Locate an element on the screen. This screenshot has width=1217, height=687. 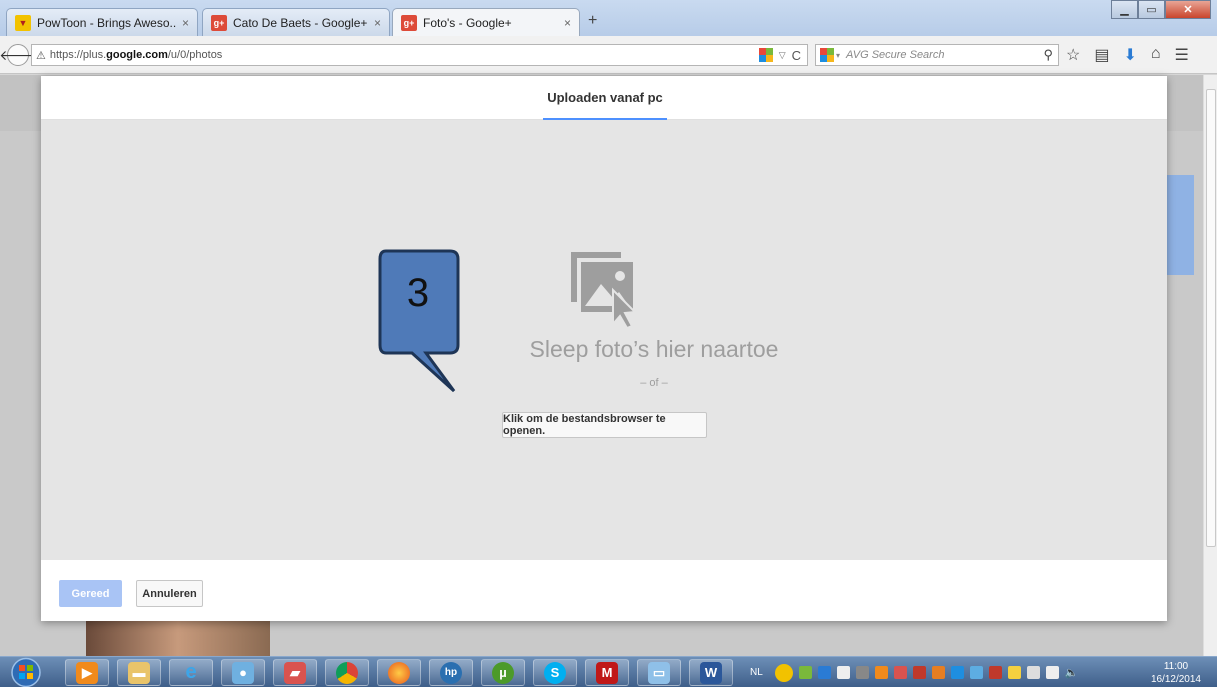
mcafee-icon: M is located at coordinates (607, 672).